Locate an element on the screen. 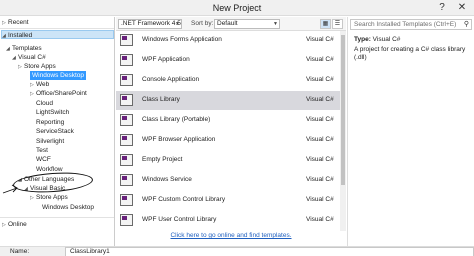  wpf-app-icon is located at coordinates (126, 60).